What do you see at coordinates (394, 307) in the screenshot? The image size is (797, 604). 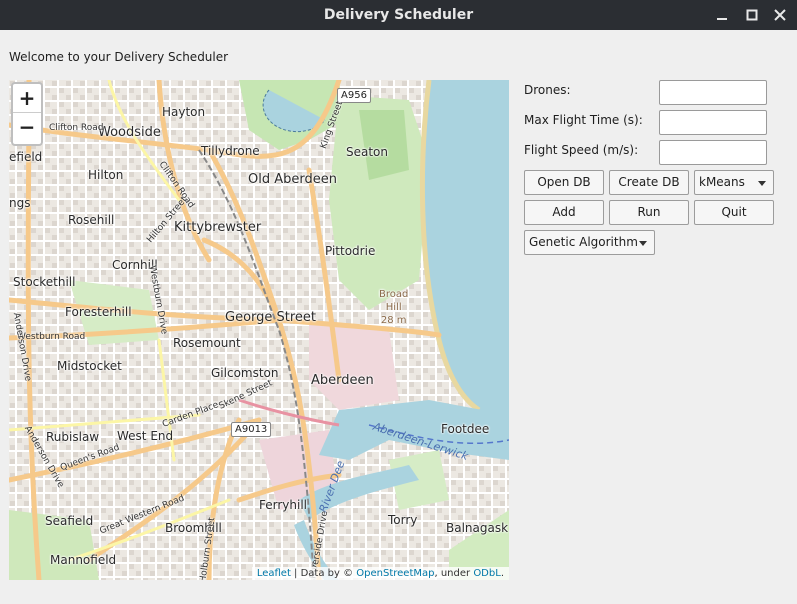 I see `map-hill-label: Broad Hill 28 m` at bounding box center [394, 307].